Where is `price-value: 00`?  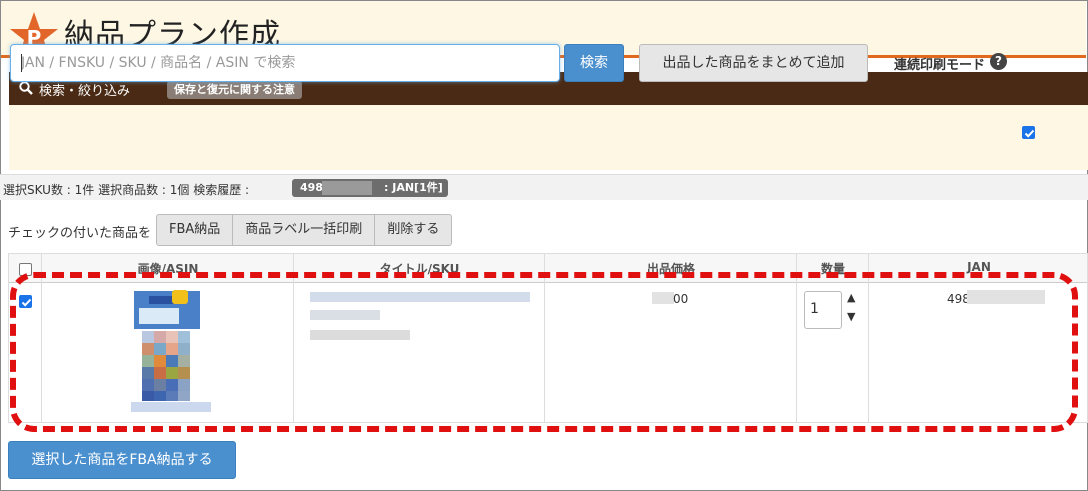 price-value: 00 is located at coordinates (681, 299).